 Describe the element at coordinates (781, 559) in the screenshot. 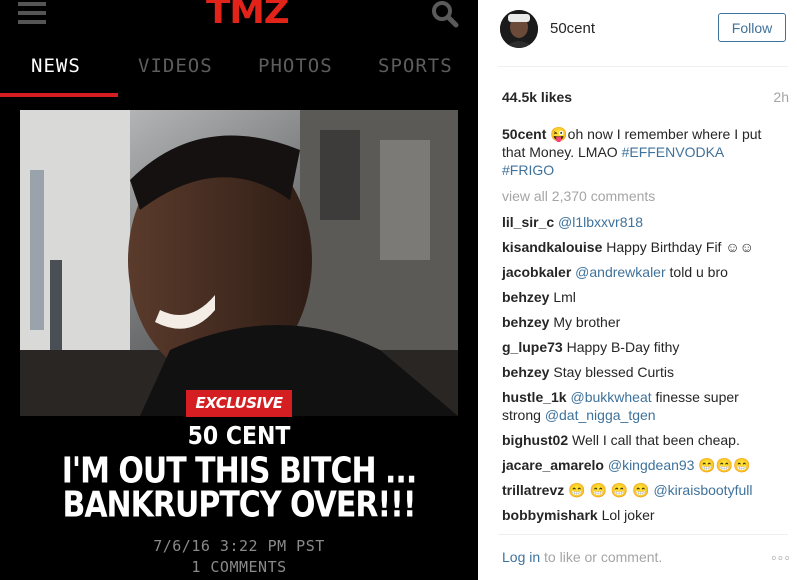

I see `more-options-icon: ◦◦◦` at that location.